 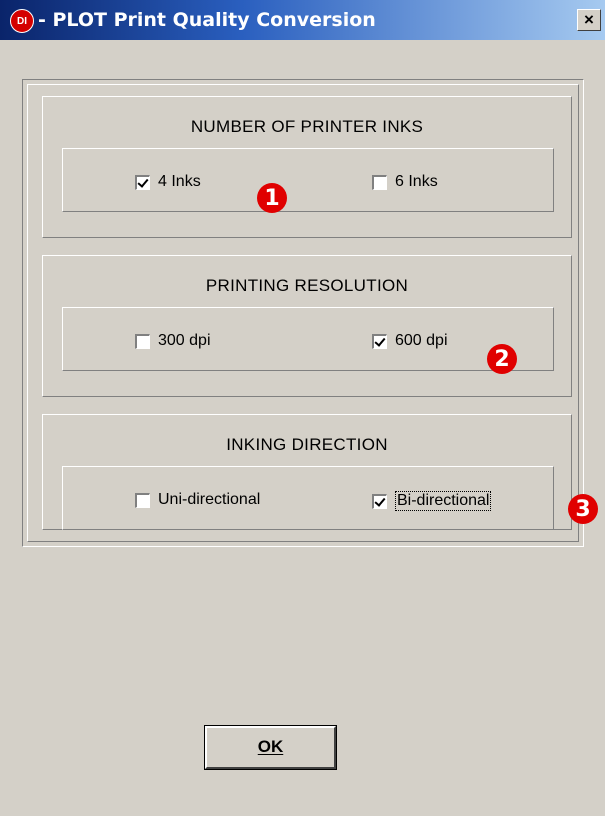 I want to click on option-uni-directional: Uni-directional, so click(x=197, y=500).